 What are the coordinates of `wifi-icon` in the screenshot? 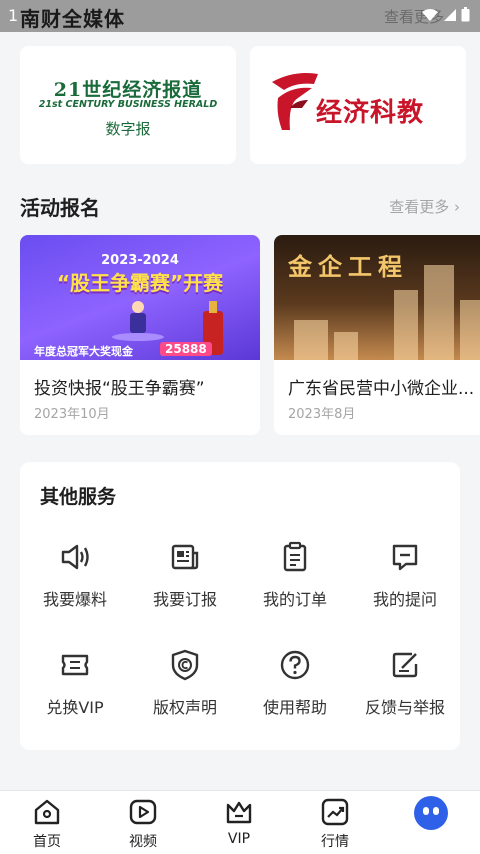 It's located at (430, 14).